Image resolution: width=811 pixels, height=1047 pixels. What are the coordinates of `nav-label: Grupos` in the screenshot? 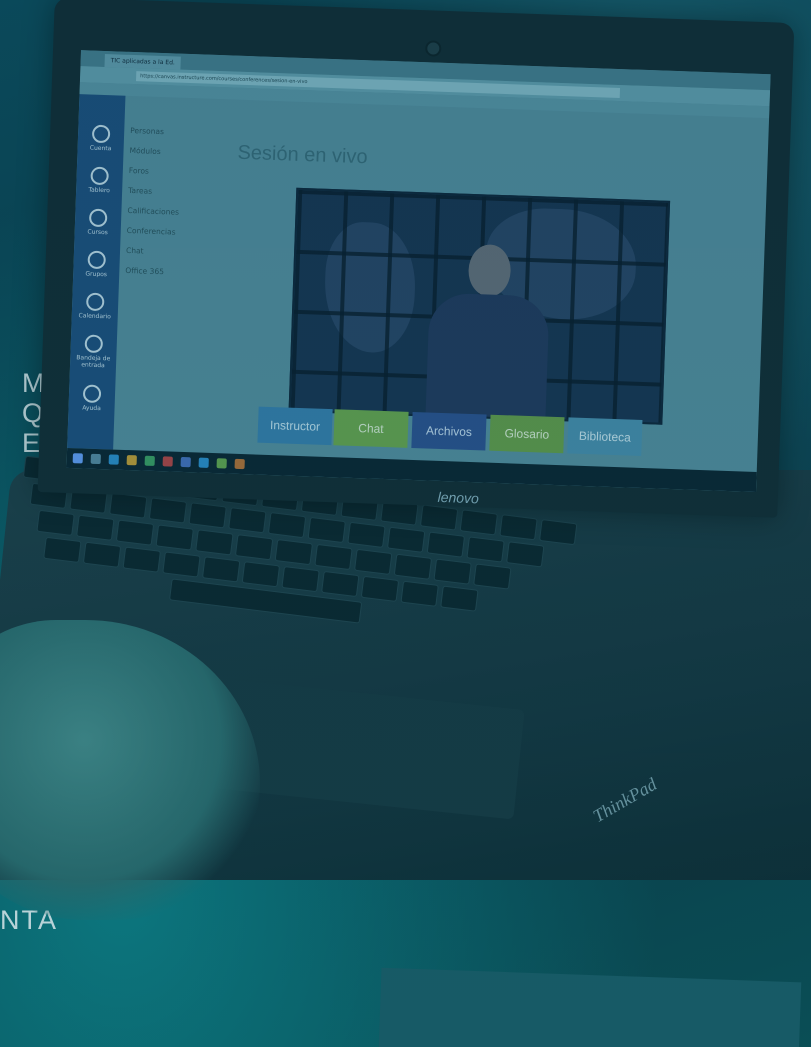 It's located at (96, 274).